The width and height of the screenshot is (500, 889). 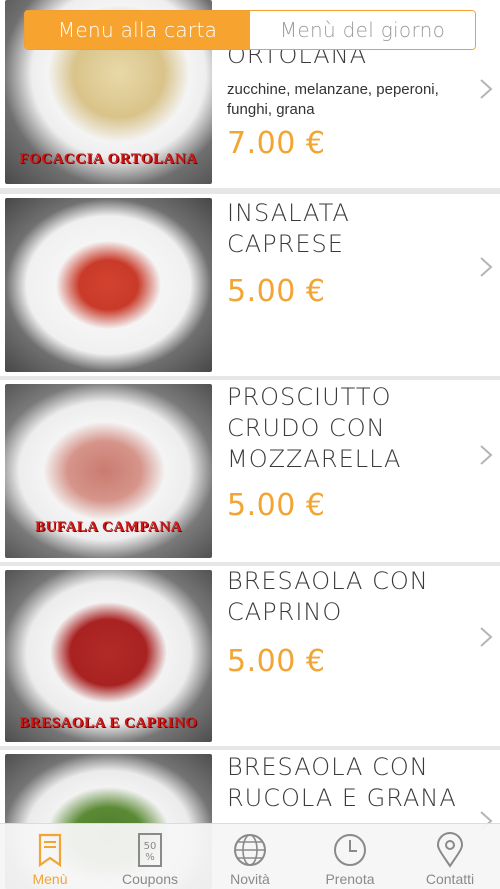 I want to click on nav-item-contatti: Contatti, so click(x=450, y=856).